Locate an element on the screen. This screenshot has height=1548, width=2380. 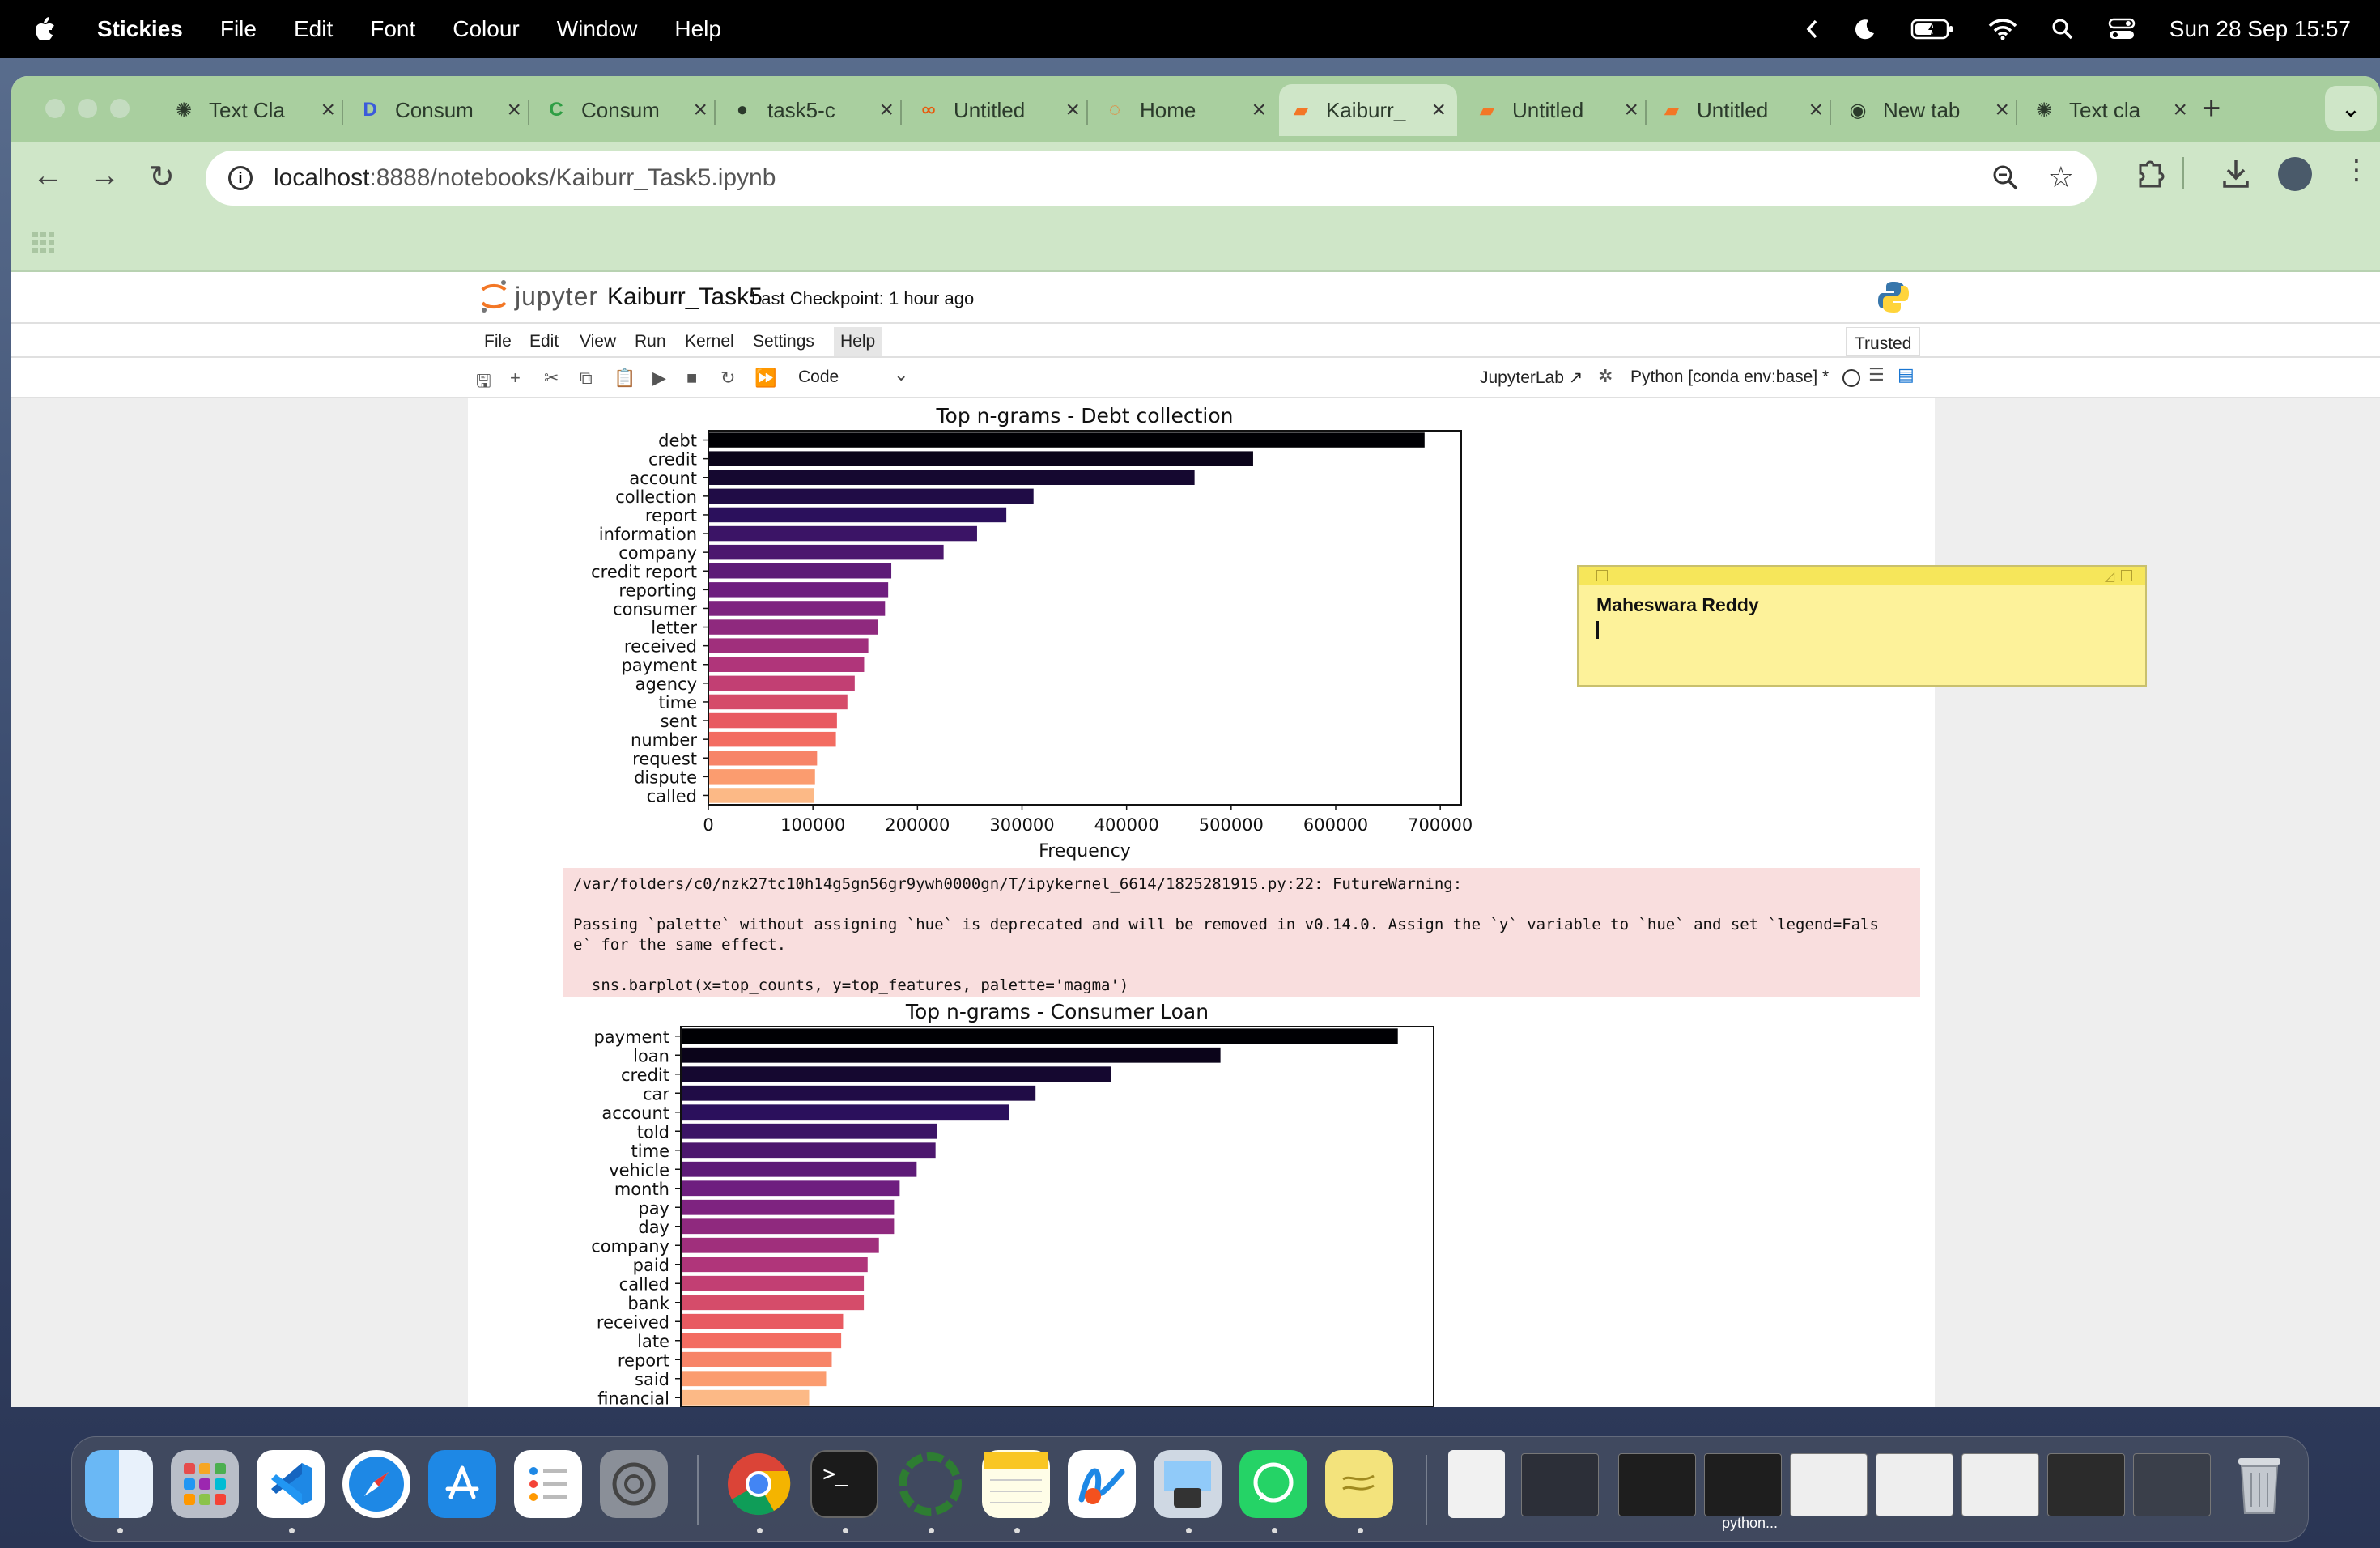
property-inspector-icon: ▤ is located at coordinates (1906, 375).